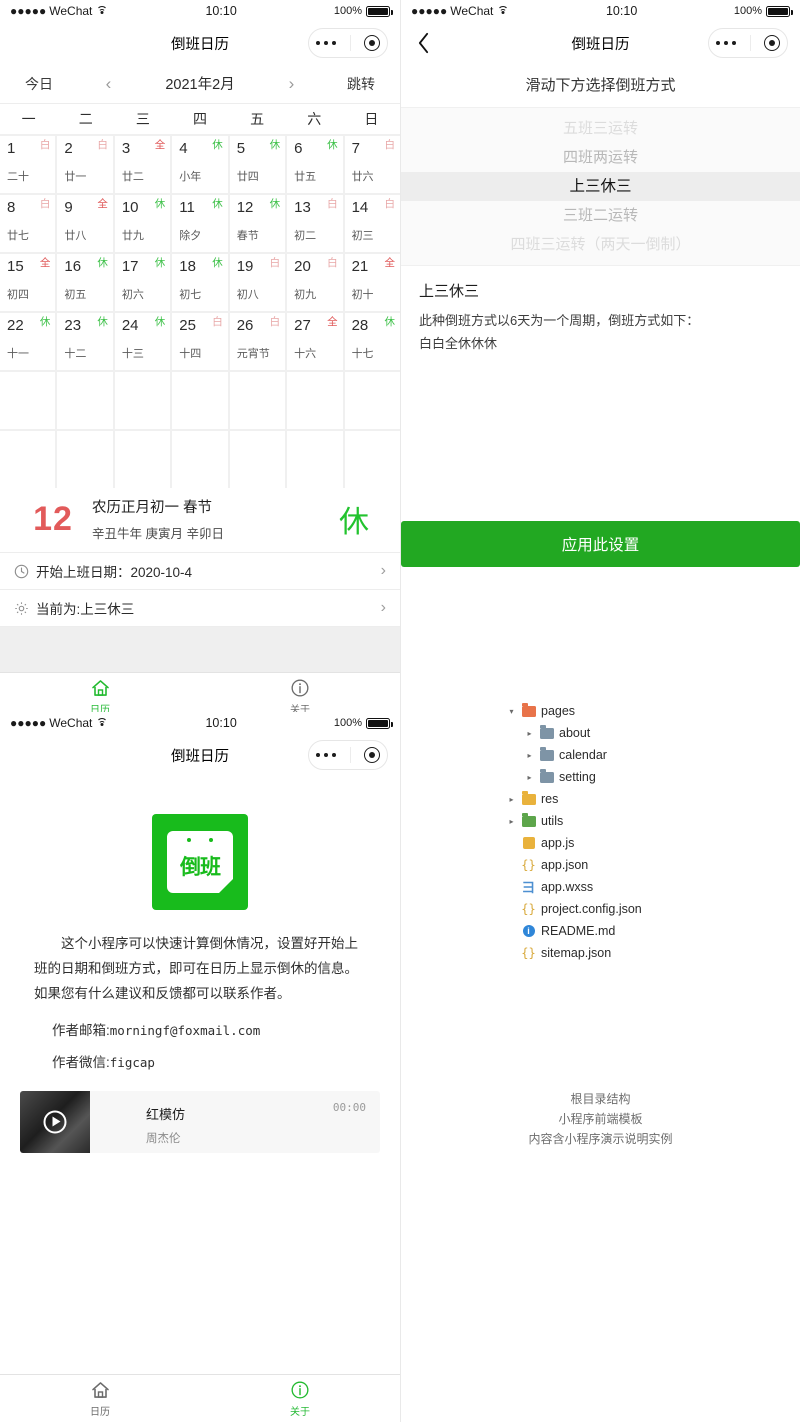 The height and width of the screenshot is (1422, 800). I want to click on picker-option-selected: 上三休三, so click(600, 186).